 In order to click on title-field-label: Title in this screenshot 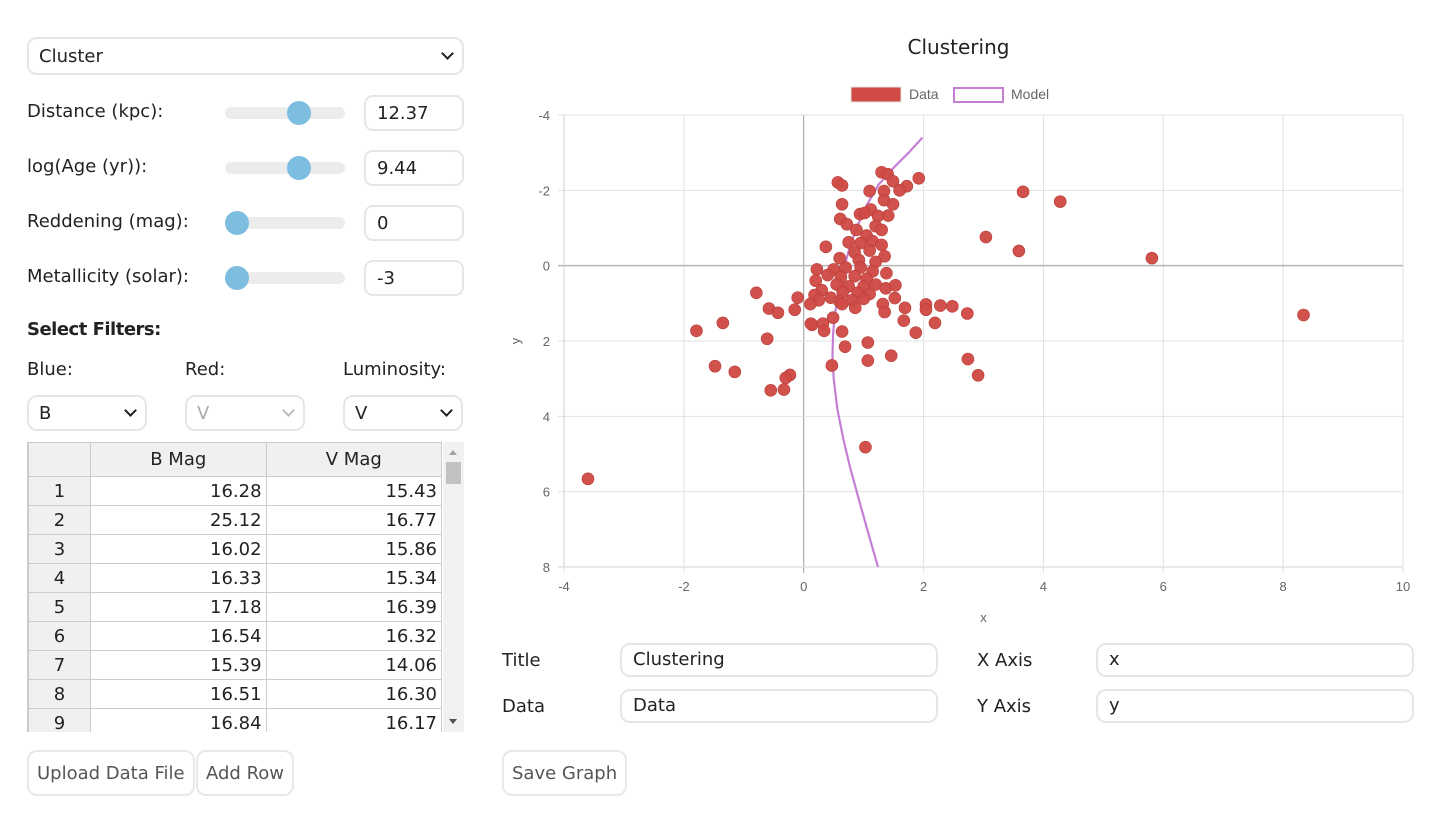, I will do `click(521, 660)`.